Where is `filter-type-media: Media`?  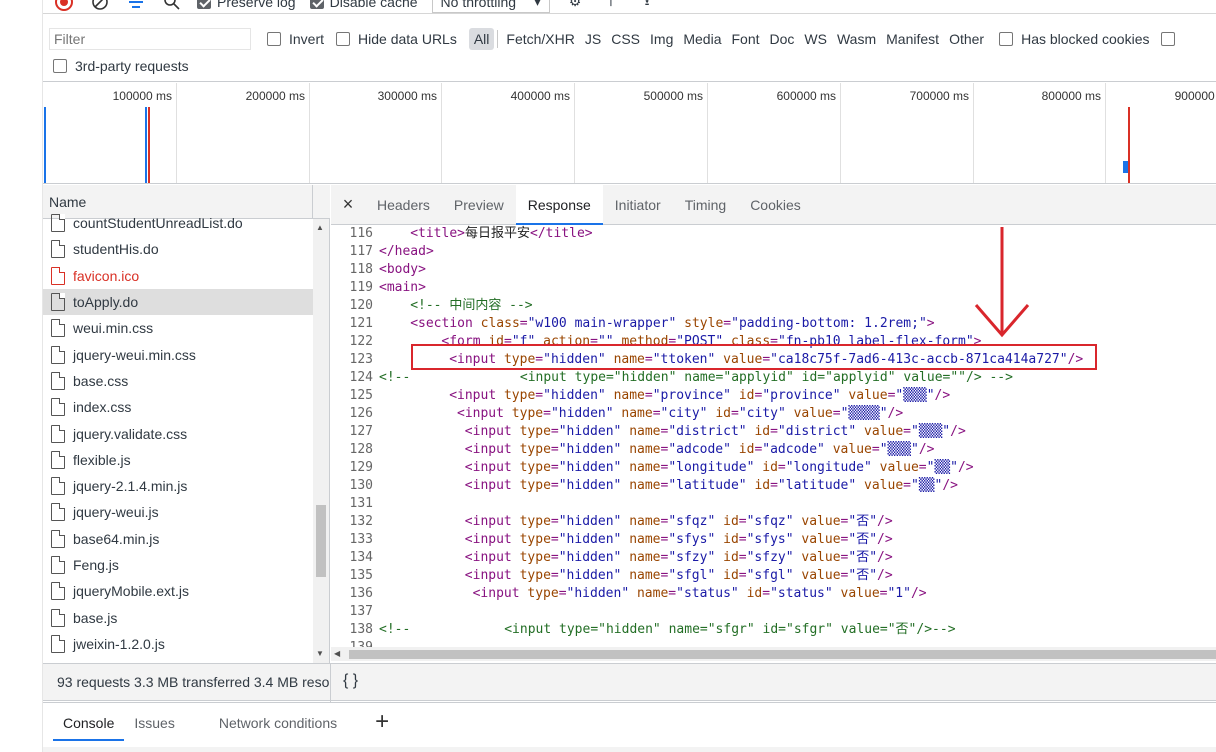
filter-type-media: Media is located at coordinates (702, 39).